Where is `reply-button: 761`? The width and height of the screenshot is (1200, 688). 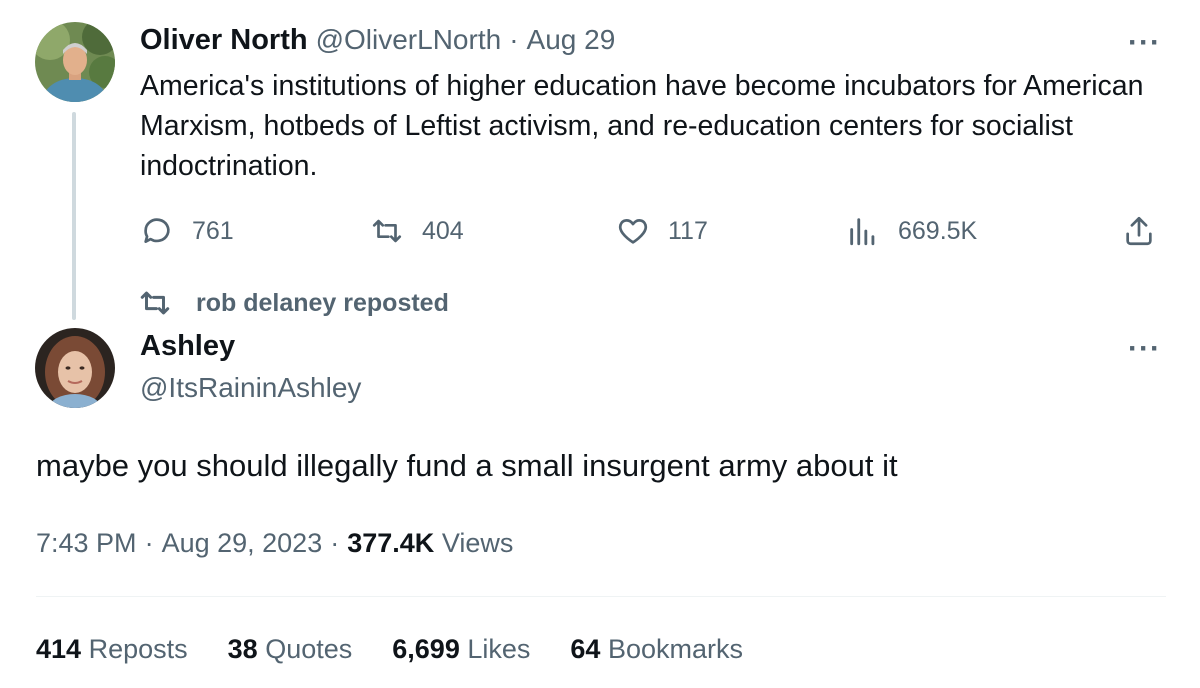
reply-button: 761 is located at coordinates (187, 231).